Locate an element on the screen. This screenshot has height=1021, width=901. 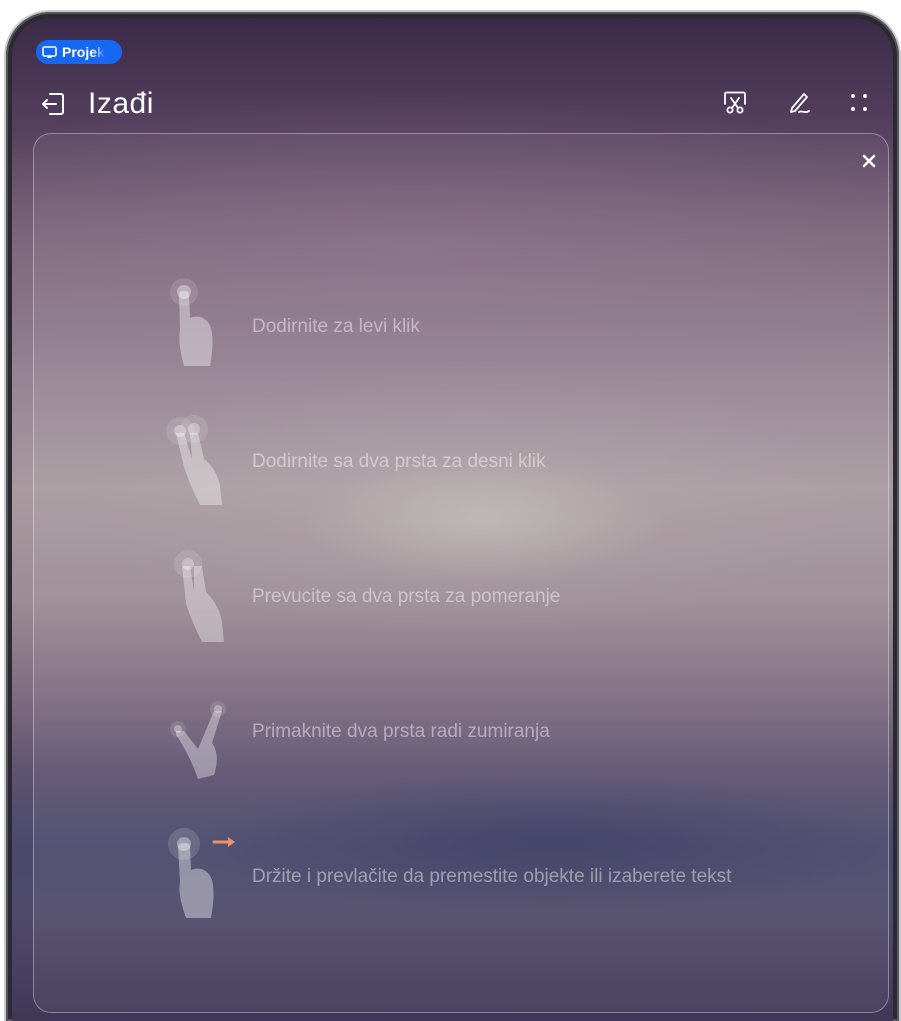
exit-icon is located at coordinates (53, 104).